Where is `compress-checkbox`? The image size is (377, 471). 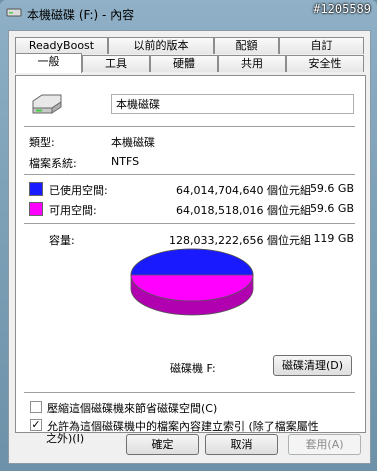 compress-checkbox is located at coordinates (36, 407).